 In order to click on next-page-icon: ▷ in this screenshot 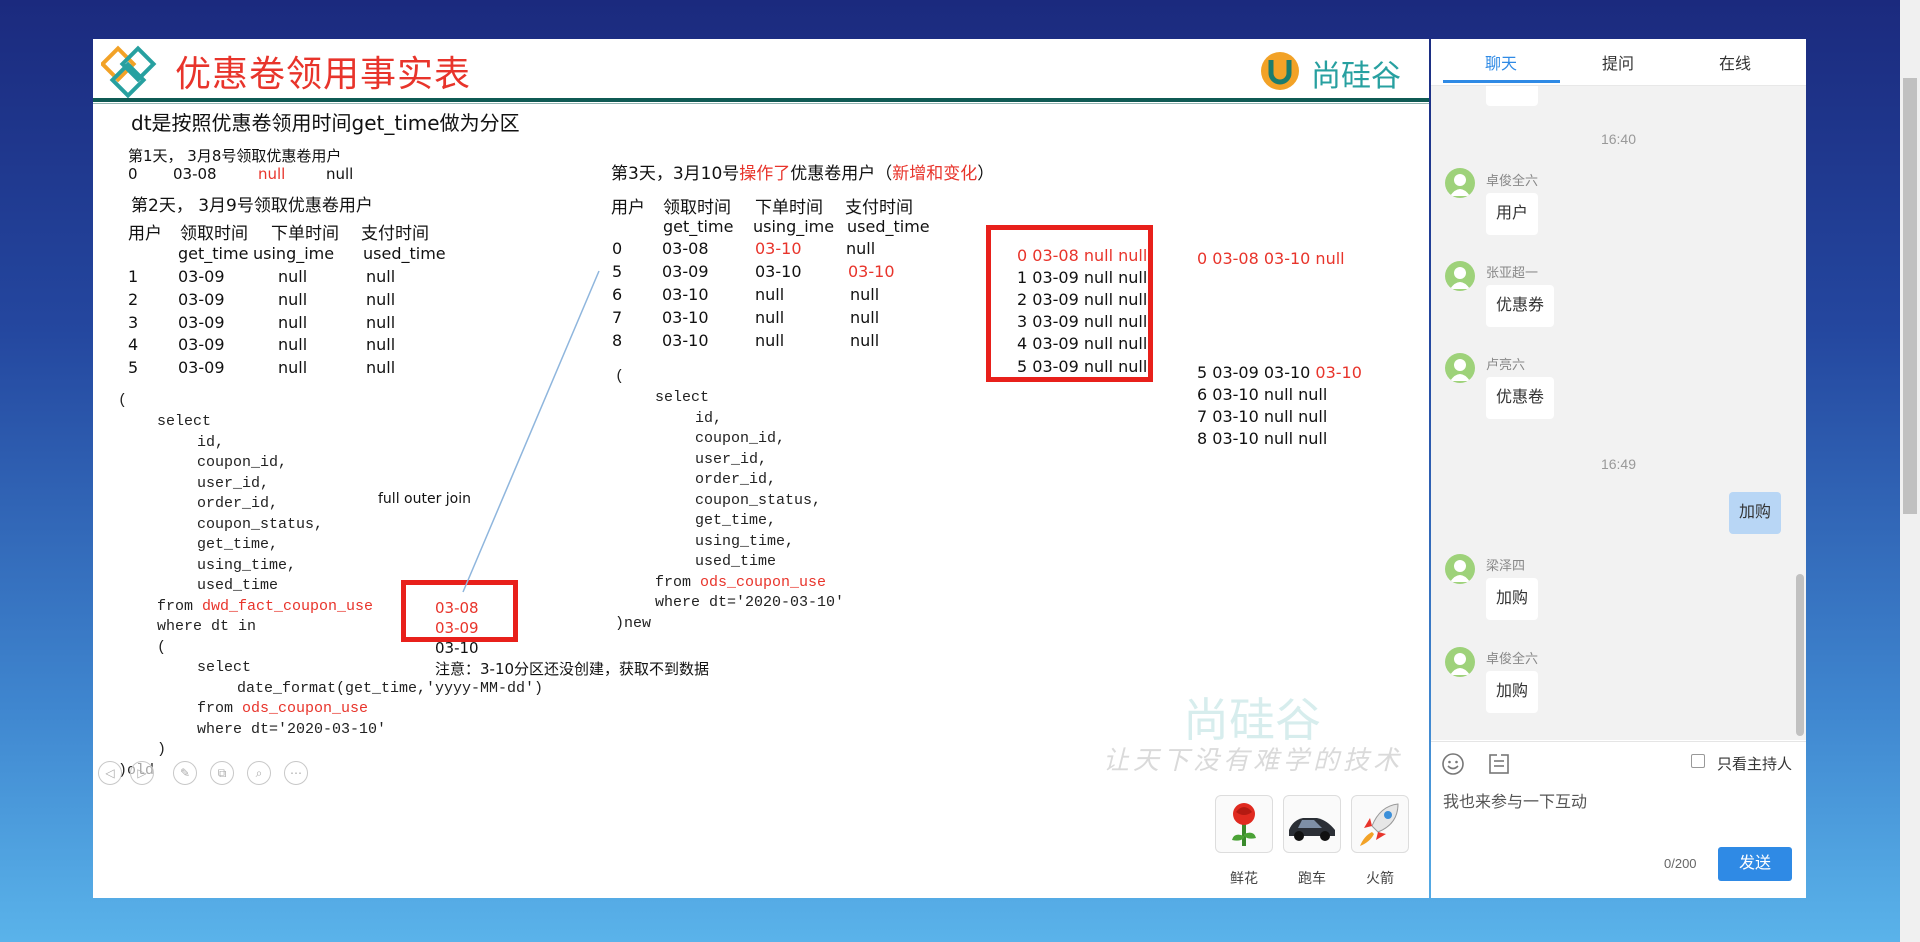, I will do `click(142, 773)`.